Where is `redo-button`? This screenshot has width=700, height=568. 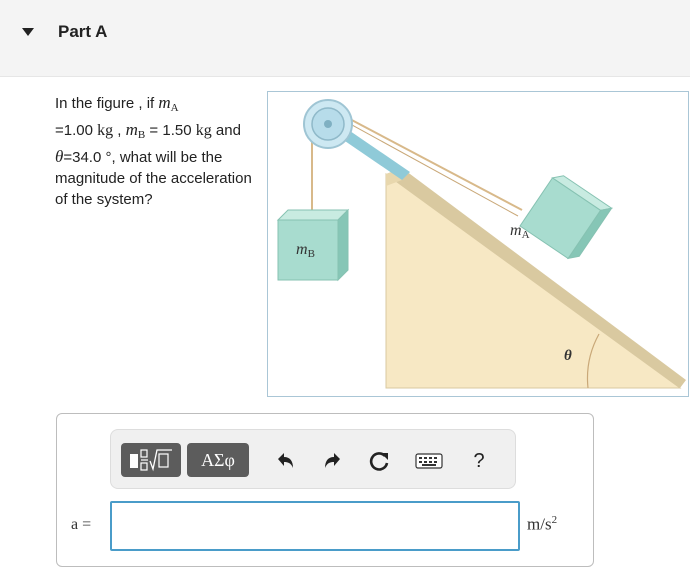 redo-button is located at coordinates (333, 461).